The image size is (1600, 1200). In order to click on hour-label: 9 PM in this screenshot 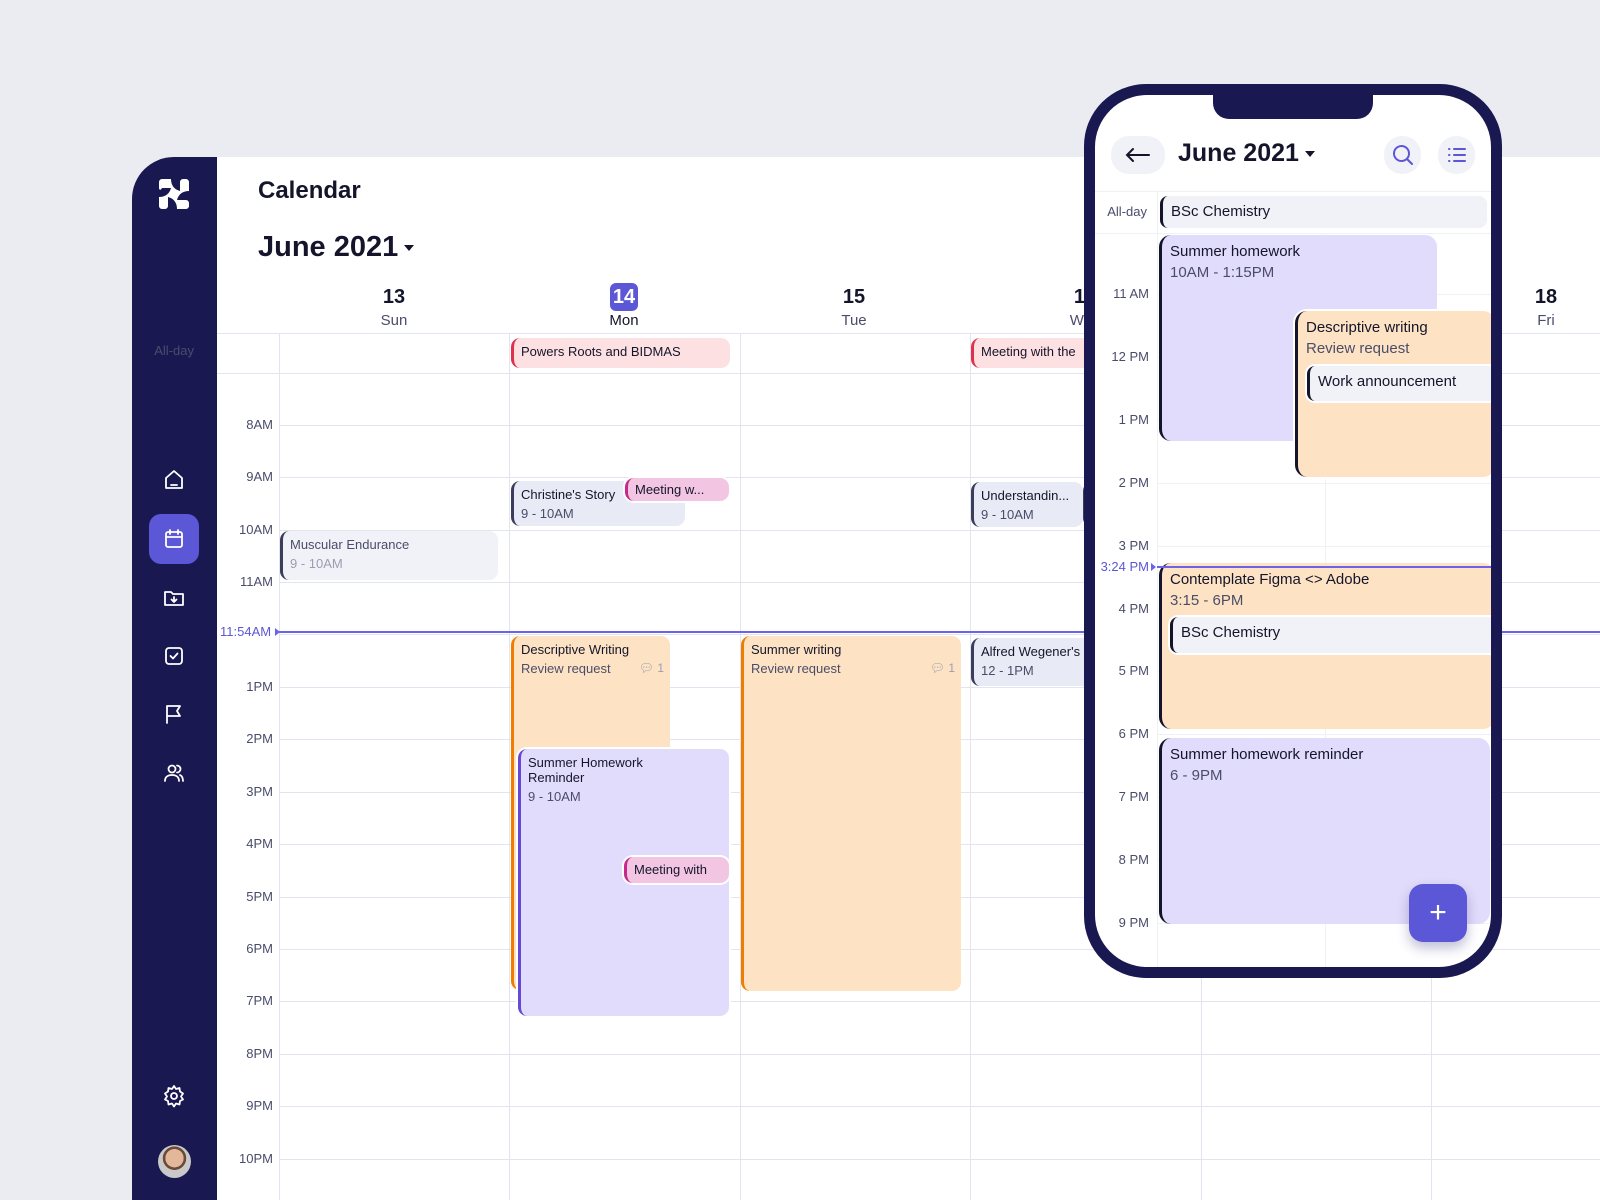, I will do `click(1133, 922)`.